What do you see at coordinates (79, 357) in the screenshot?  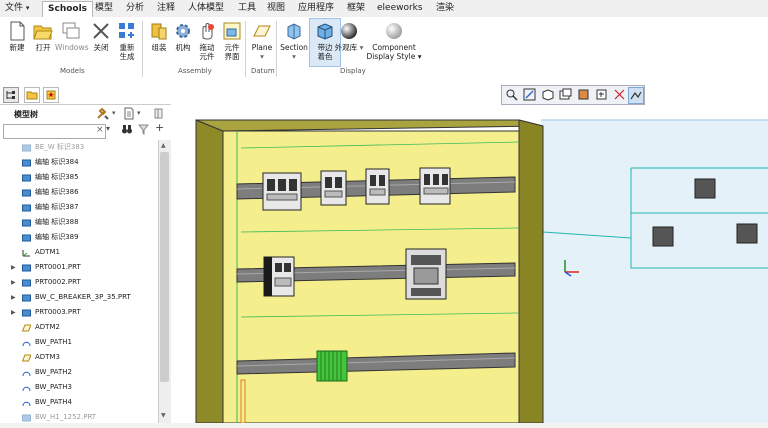 I see `tree-item: ADTM3` at bounding box center [79, 357].